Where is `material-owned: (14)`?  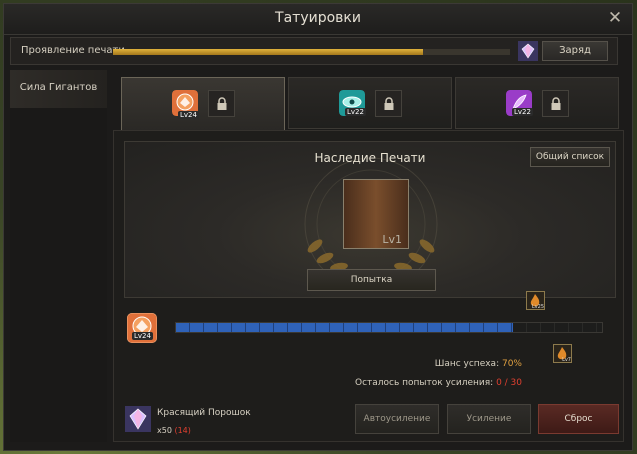 material-owned: (14) is located at coordinates (182, 430).